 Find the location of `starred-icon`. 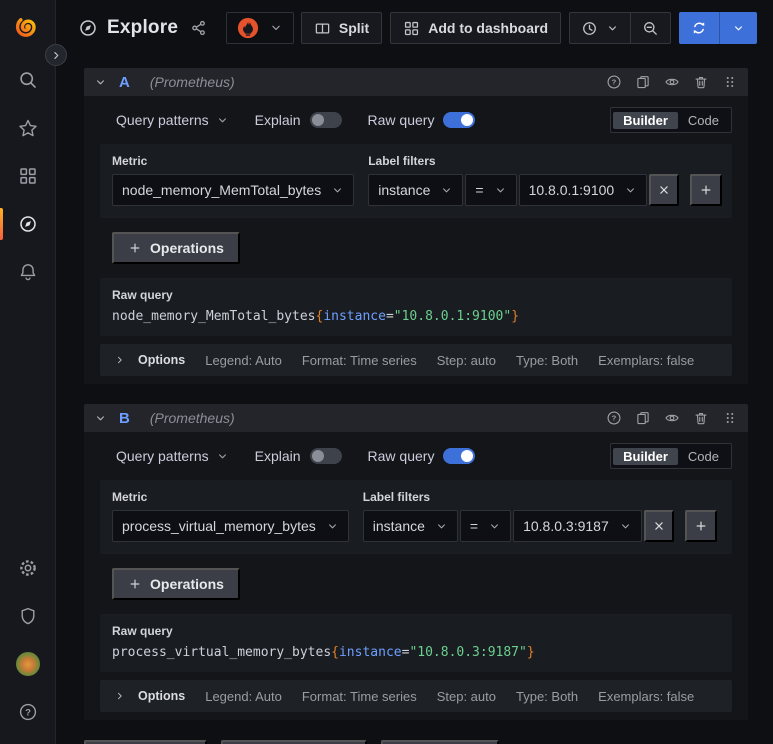

starred-icon is located at coordinates (28, 128).